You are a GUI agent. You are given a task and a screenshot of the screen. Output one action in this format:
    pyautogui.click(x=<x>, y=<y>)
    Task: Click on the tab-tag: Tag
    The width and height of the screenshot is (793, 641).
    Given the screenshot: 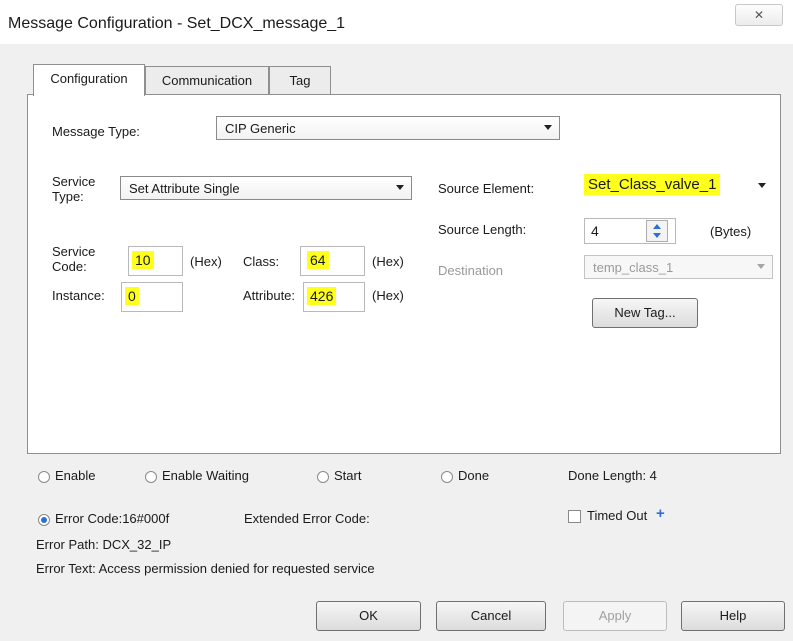 What is the action you would take?
    pyautogui.click(x=300, y=80)
    